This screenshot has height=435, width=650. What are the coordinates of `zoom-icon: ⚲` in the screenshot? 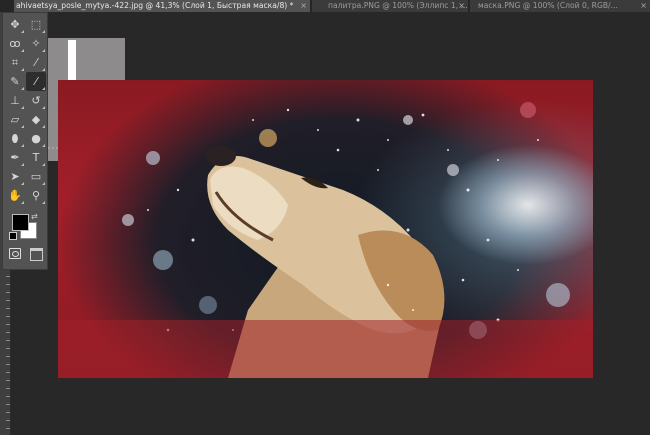 It's located at (36, 195).